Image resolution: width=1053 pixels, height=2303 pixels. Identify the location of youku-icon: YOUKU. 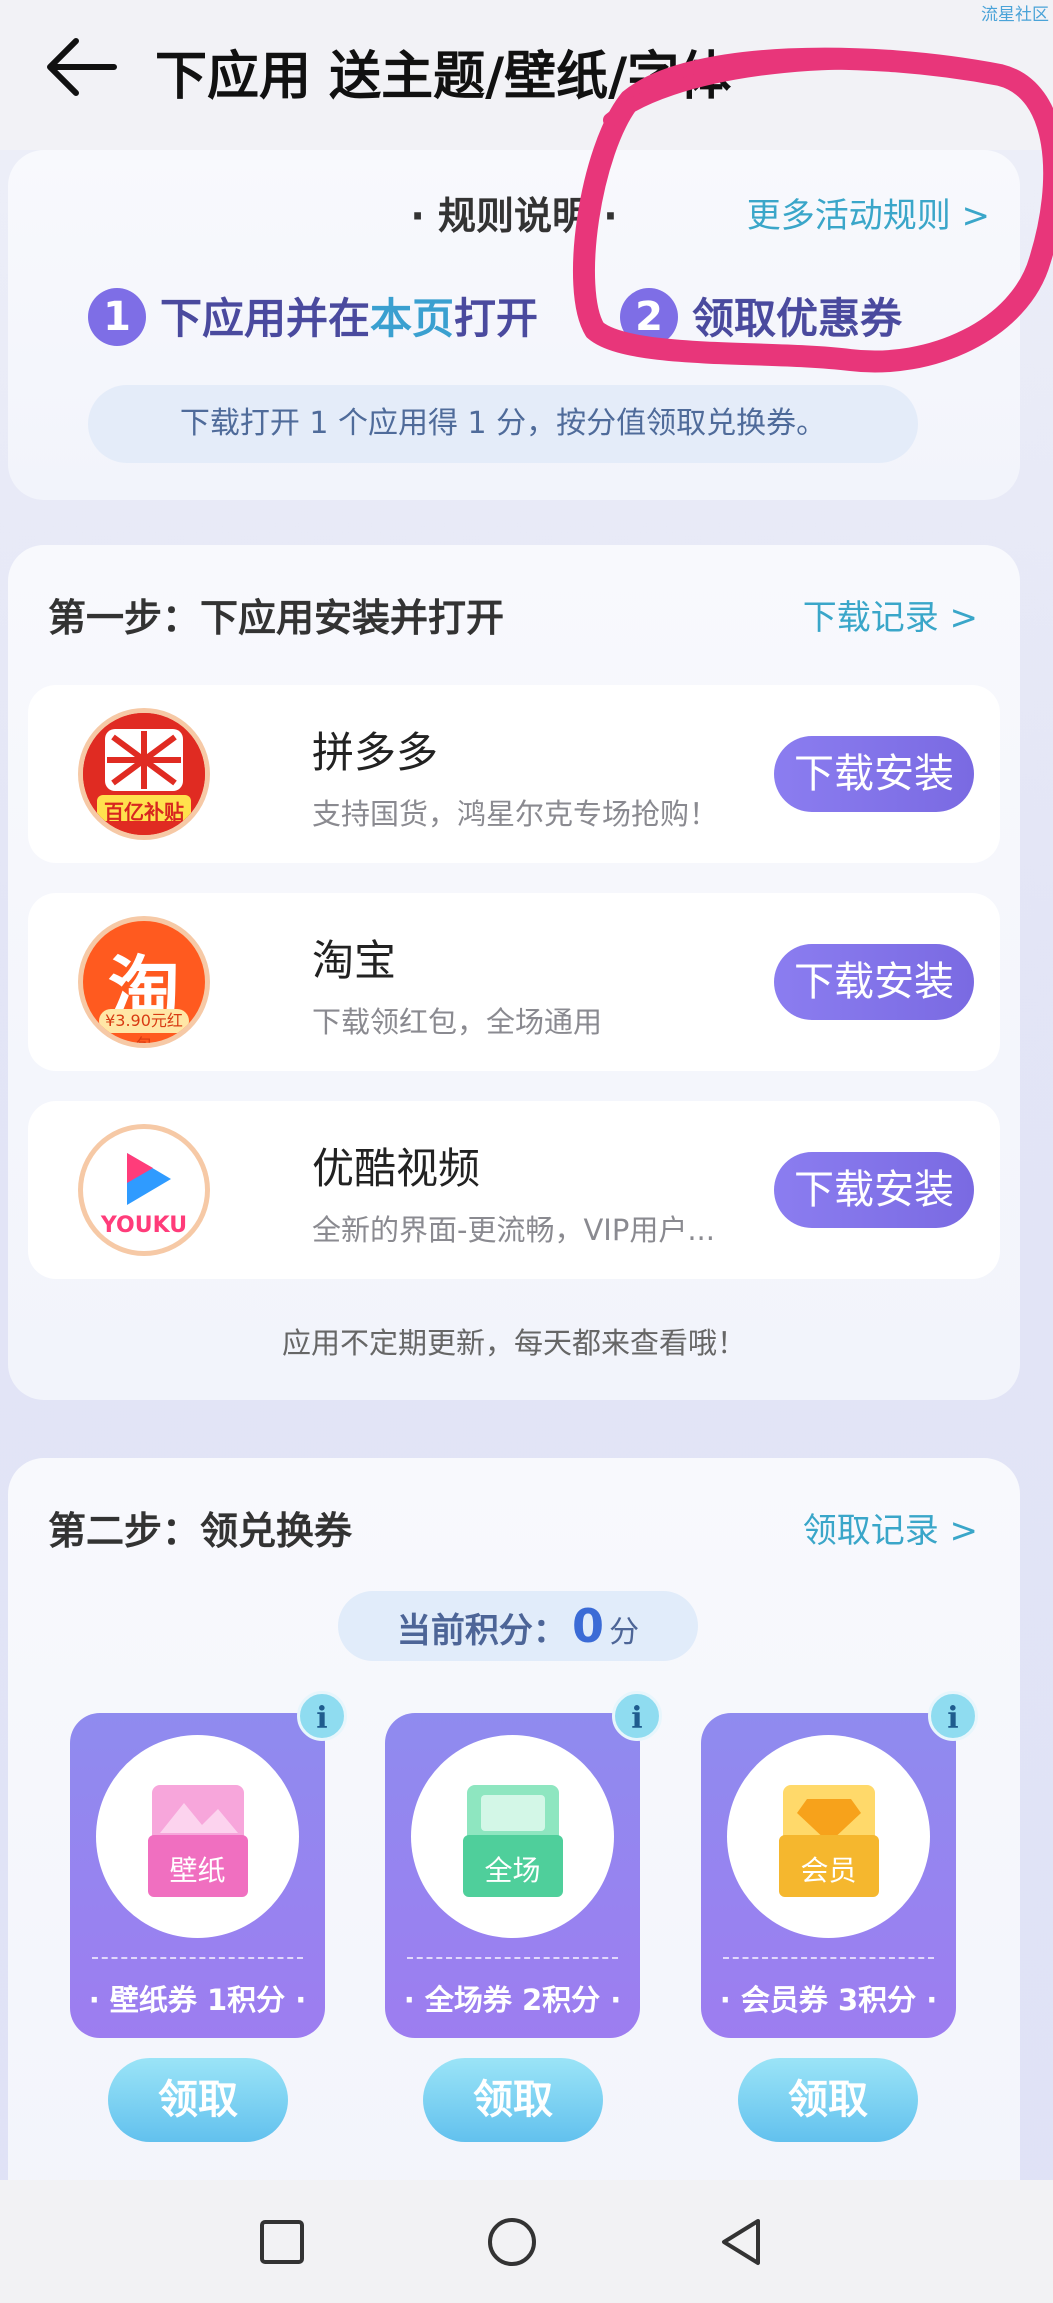
(144, 1190).